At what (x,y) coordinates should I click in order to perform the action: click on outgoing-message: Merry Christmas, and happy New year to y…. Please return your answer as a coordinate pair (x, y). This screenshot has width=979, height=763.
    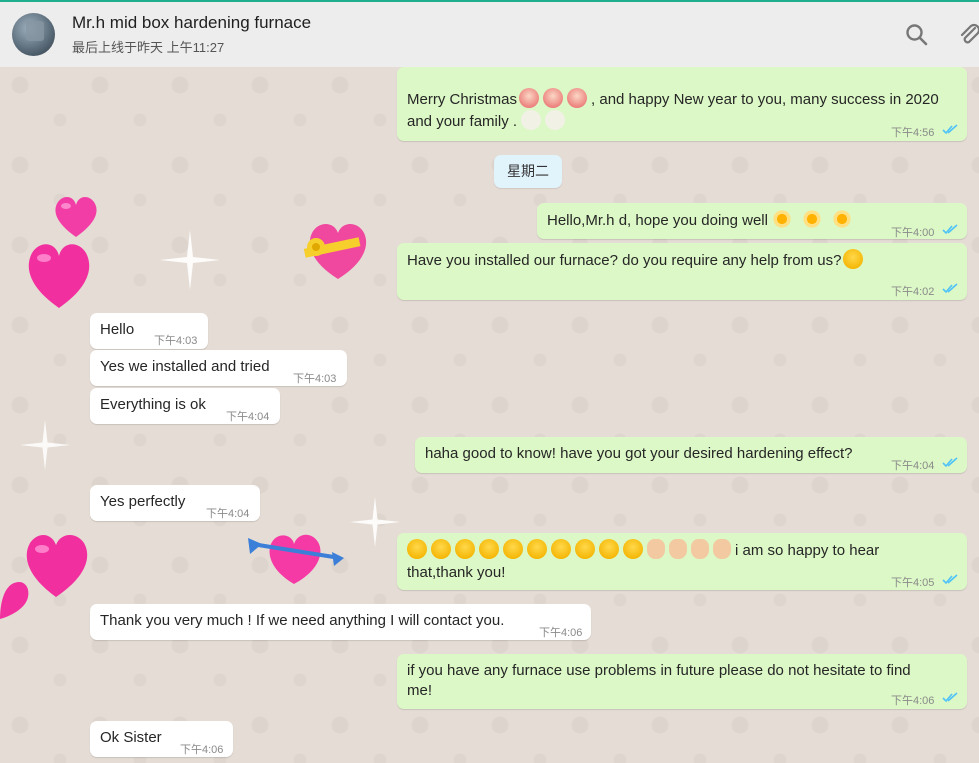
    Looking at the image, I should click on (682, 104).